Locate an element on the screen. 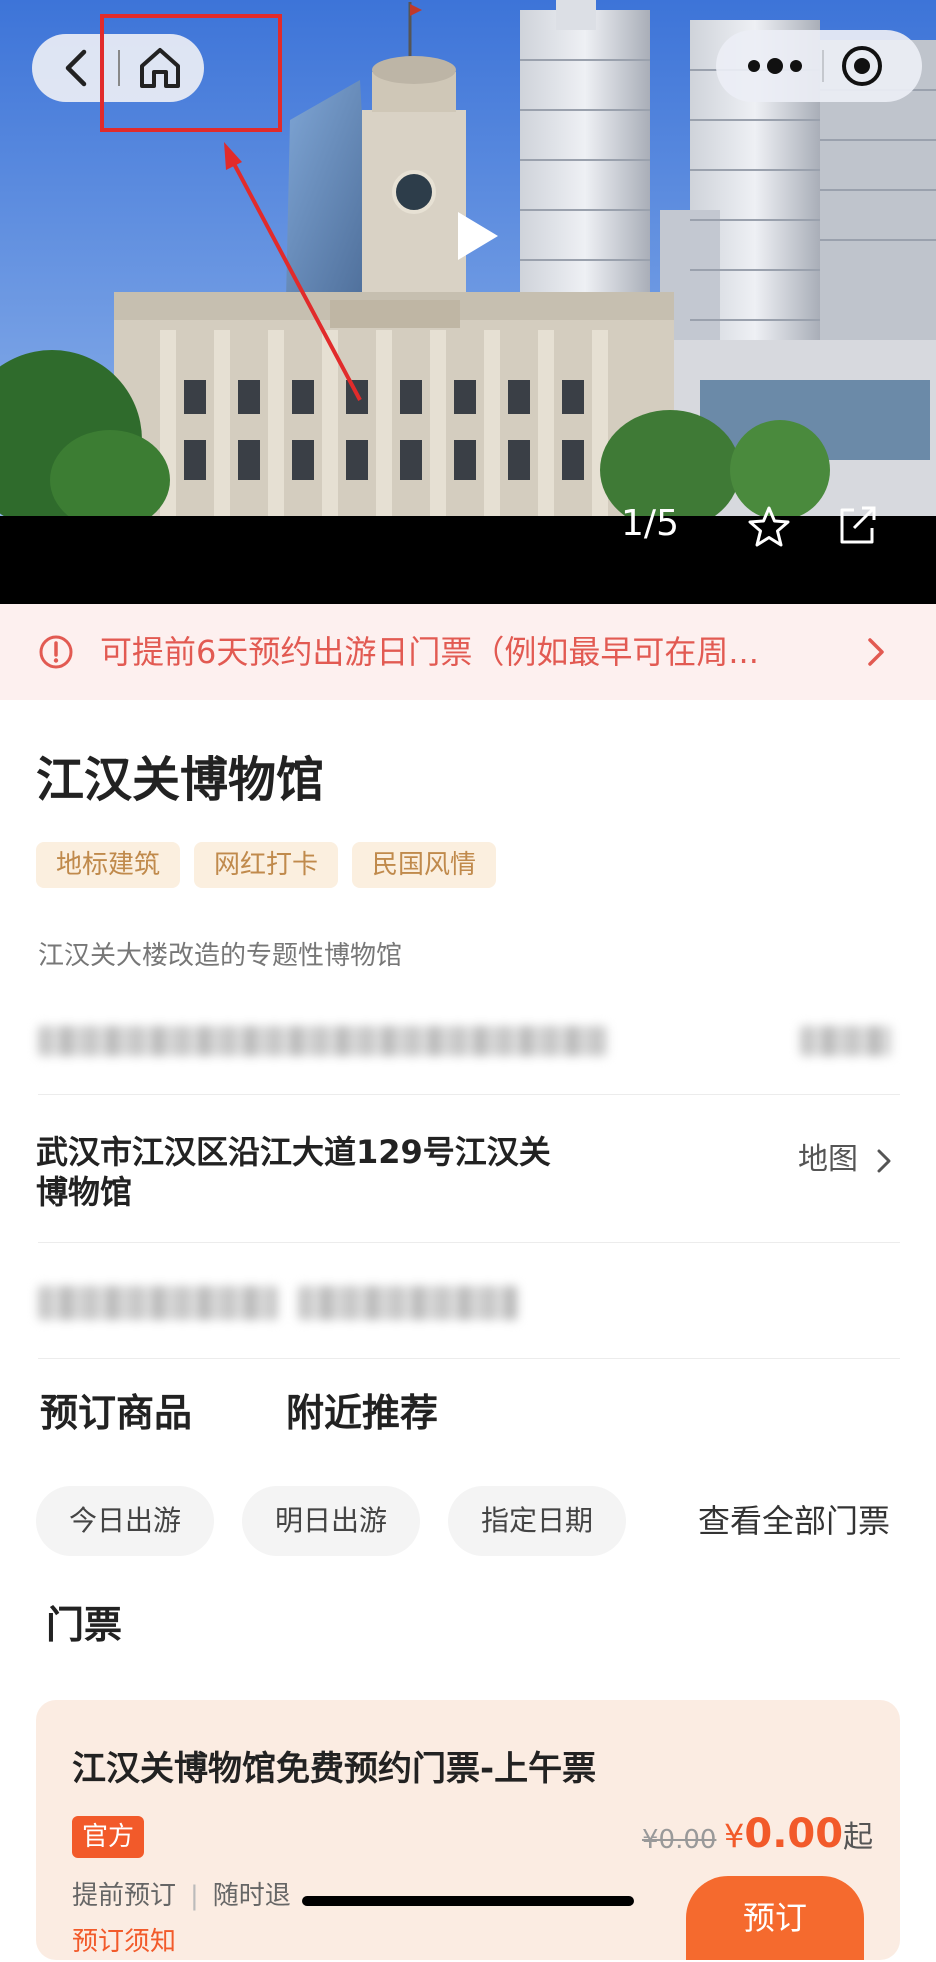 Image resolution: width=936 pixels, height=1962 pixels. tag-influencer: 网红打卡 is located at coordinates (266, 865).